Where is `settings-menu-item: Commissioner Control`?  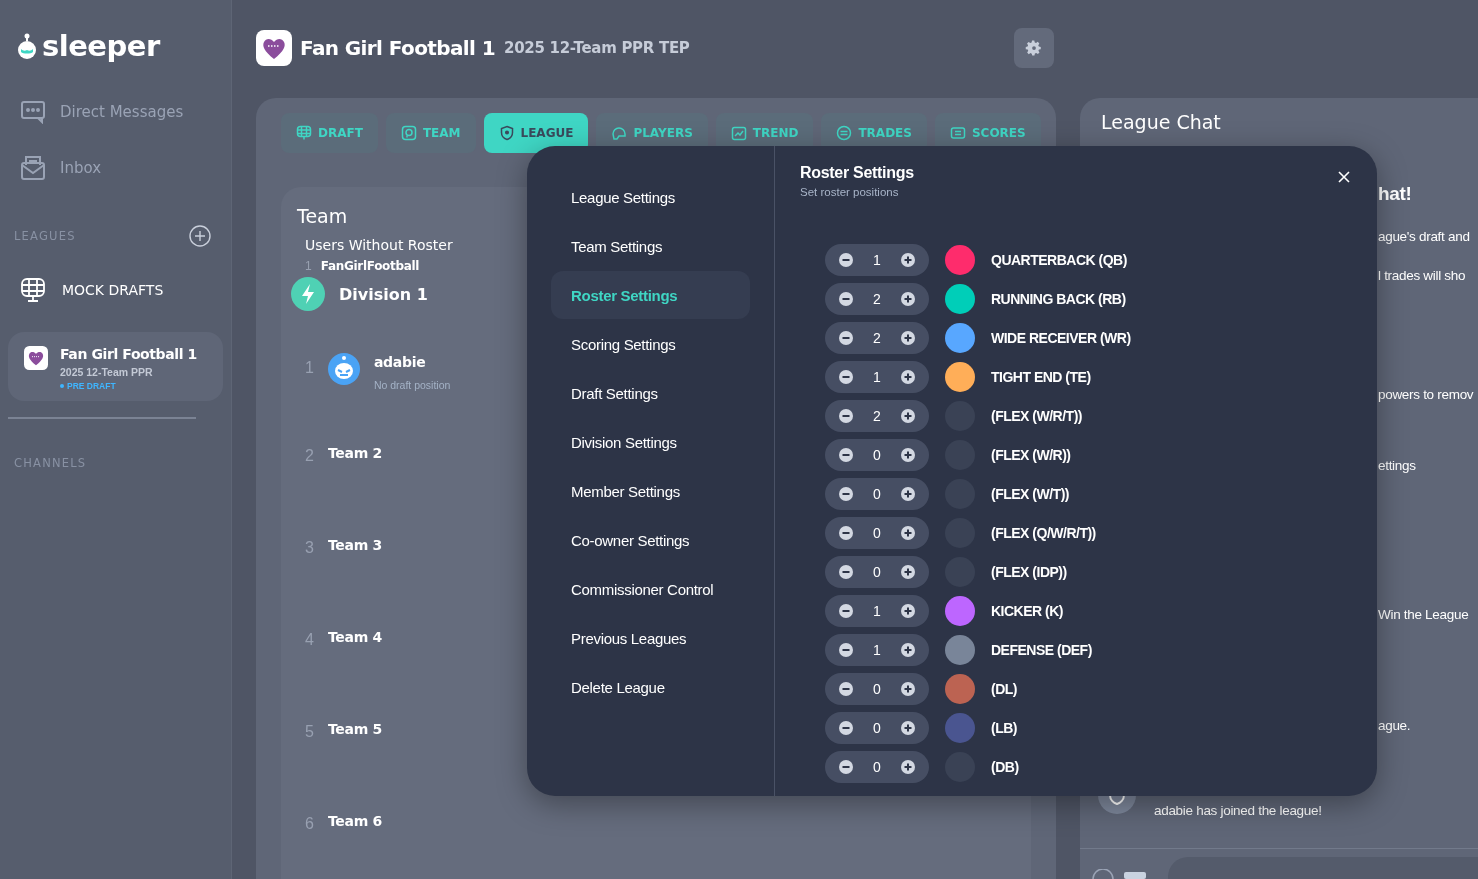 settings-menu-item: Commissioner Control is located at coordinates (650, 589).